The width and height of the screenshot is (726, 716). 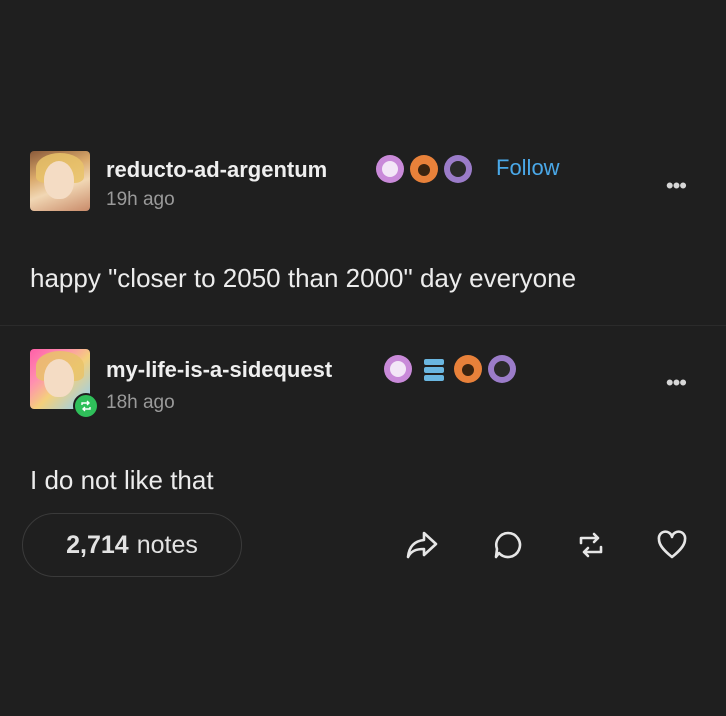 What do you see at coordinates (363, 180) in the screenshot?
I see `post-header: reducto-ad-argentum Follow 19h ago •••` at bounding box center [363, 180].